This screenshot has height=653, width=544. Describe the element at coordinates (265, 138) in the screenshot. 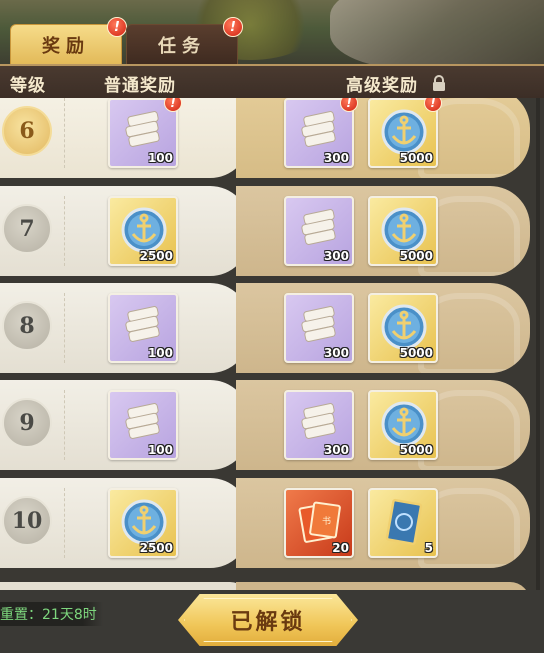

I see `reward-row: 6 100! 300! 5000!` at that location.